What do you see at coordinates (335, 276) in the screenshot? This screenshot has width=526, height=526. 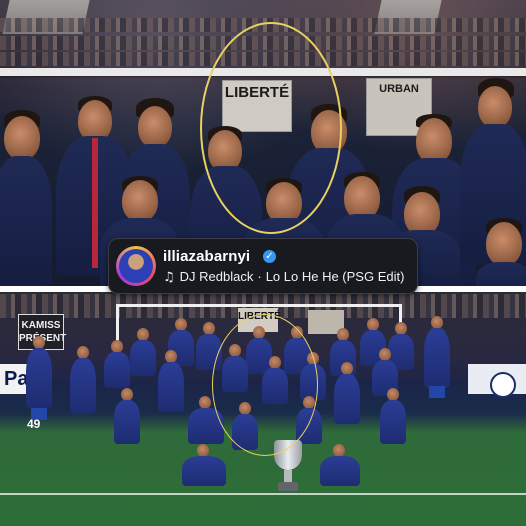 I see `song-title: Lo Lo He He (PSG Edit)` at bounding box center [335, 276].